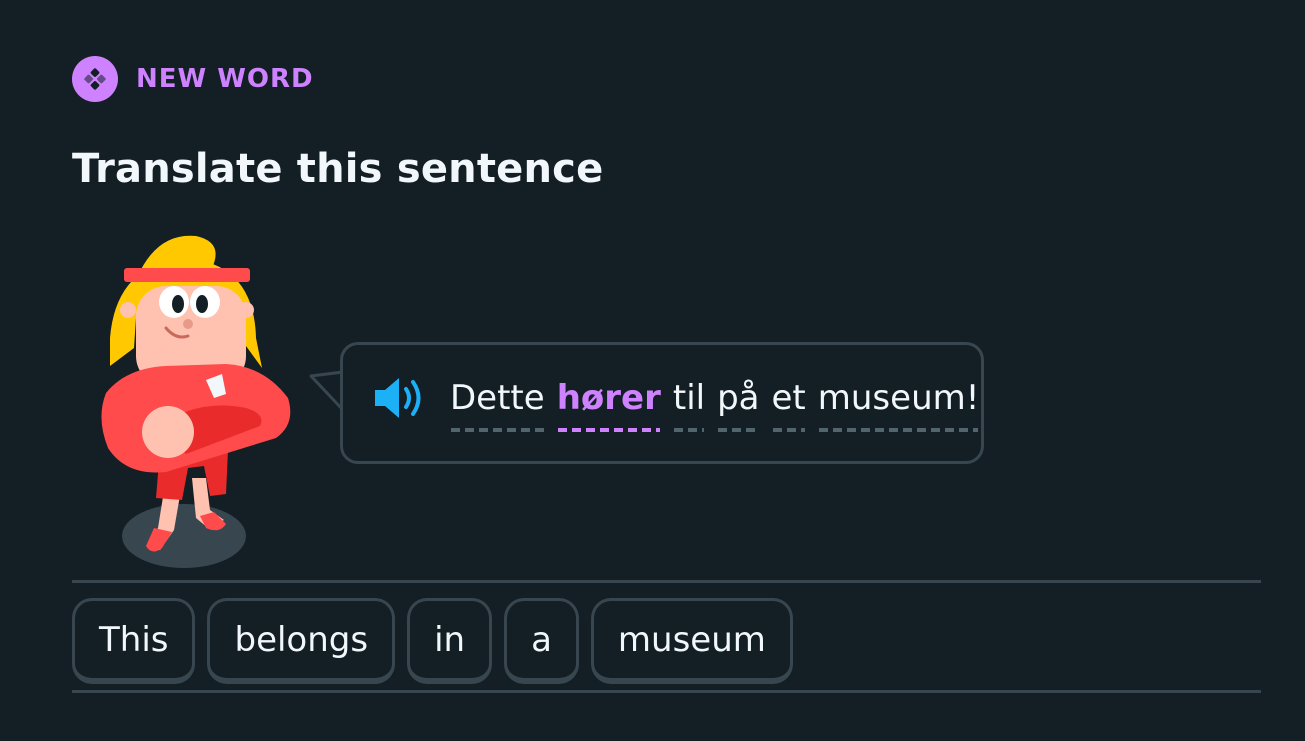 This screenshot has height=741, width=1305. Describe the element at coordinates (134, 641) in the screenshot. I see `word-chip-this: This` at that location.